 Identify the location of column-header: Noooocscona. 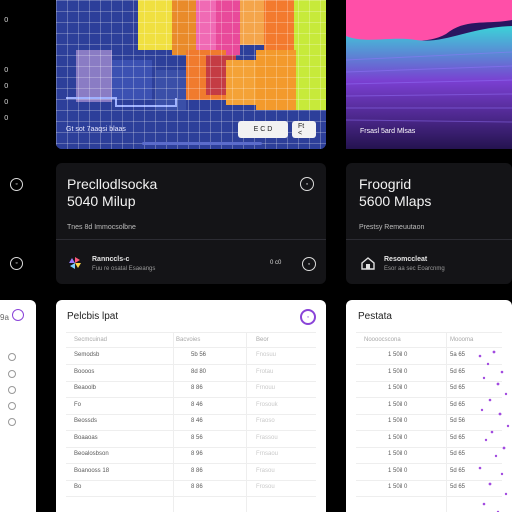
(382, 340).